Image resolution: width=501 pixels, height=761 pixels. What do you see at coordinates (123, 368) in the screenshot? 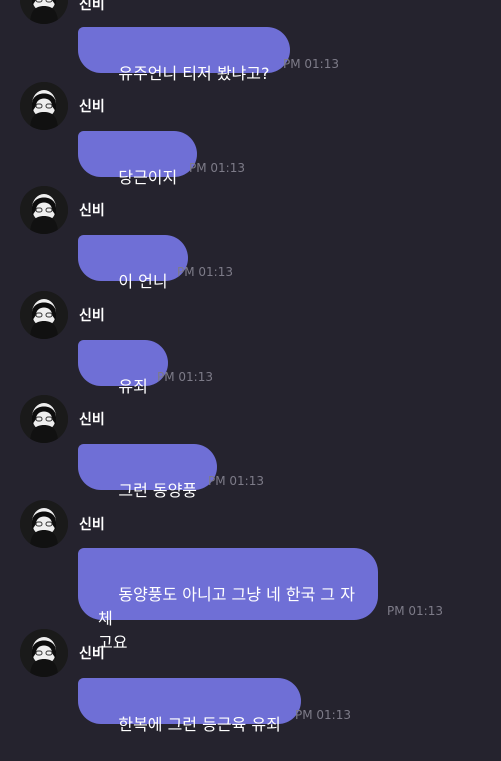
I see `message-bubble: 유죄` at bounding box center [123, 368].